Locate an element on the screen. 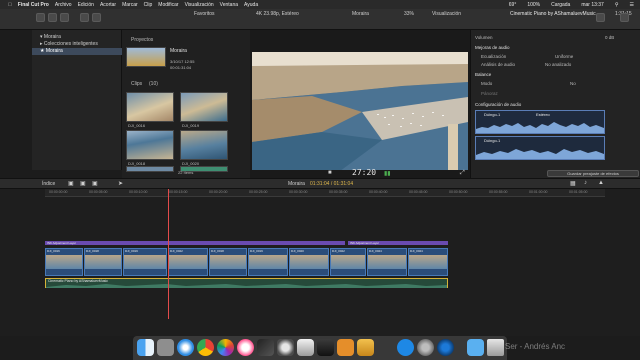  menu-marcar: Marcar is located at coordinates (130, 5).